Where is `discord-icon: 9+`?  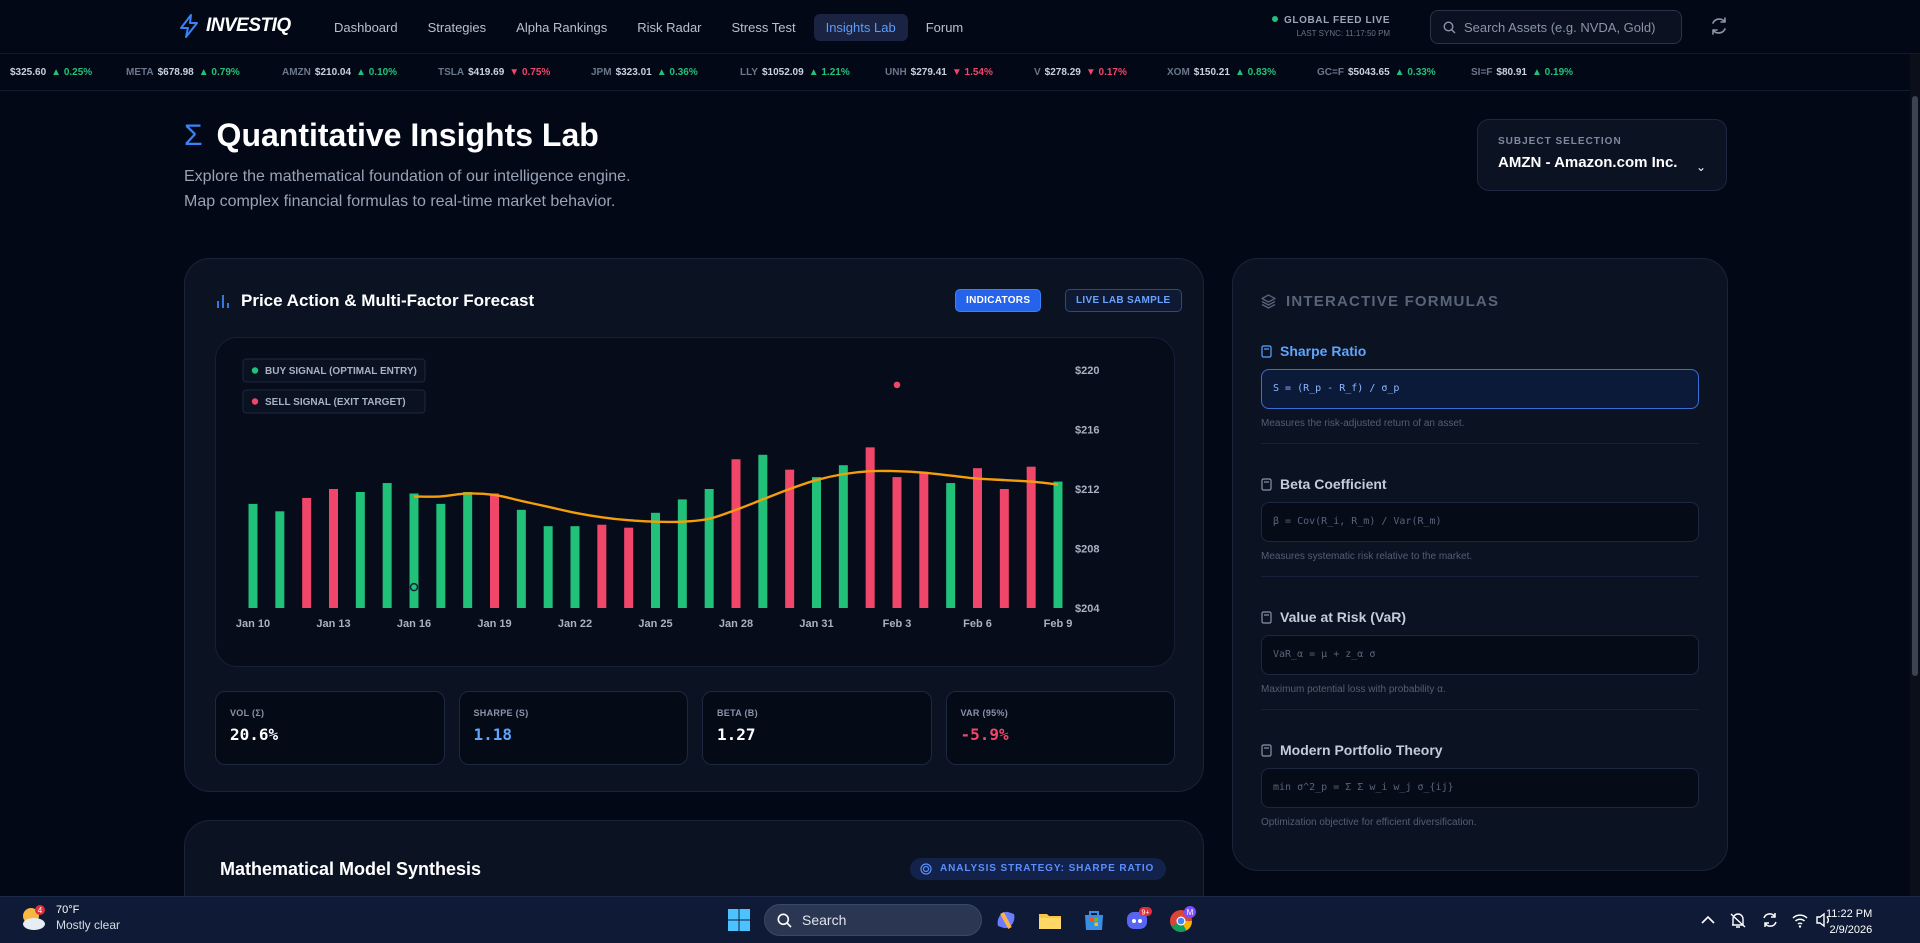
discord-icon: 9+ is located at coordinates (1138, 920).